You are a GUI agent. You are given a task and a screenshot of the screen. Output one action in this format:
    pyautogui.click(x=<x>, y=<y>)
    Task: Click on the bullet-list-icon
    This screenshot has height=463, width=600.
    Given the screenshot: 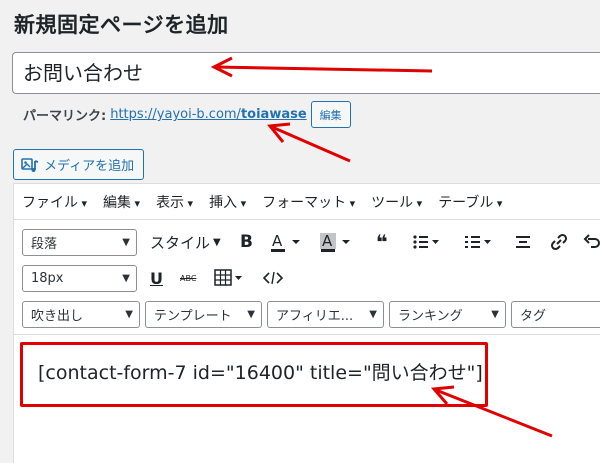 What is the action you would take?
    pyautogui.click(x=426, y=242)
    